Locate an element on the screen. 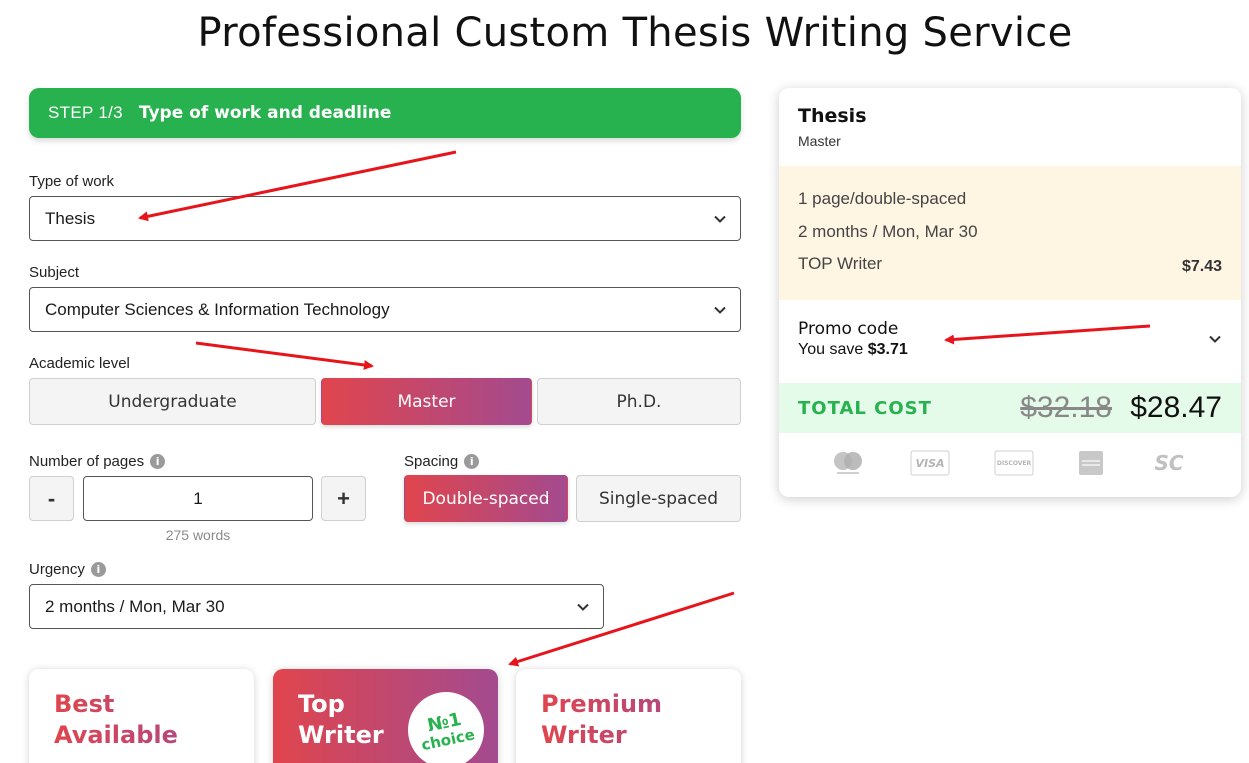 The image size is (1249, 763). type-of-work-label-text: Type of work is located at coordinates (72, 181).